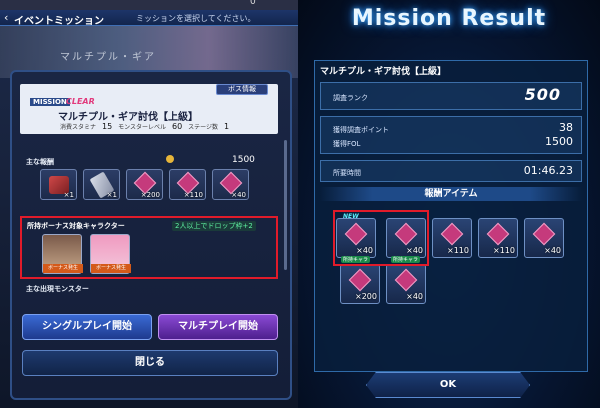  What do you see at coordinates (451, 135) in the screenshot?
I see `points-stat: 獲得調査ポイント 38 獲得FOL 1500` at bounding box center [451, 135].